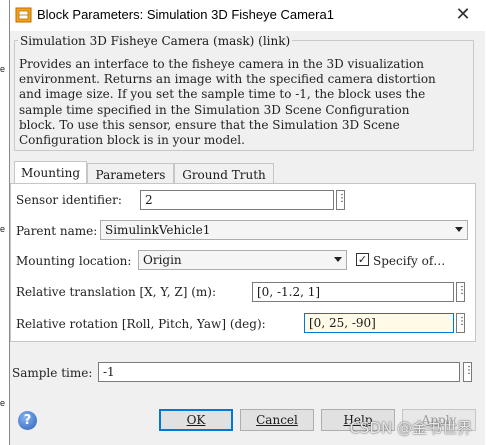 This screenshot has height=445, width=486. Describe the element at coordinates (461, 292) in the screenshot. I see `relative-translation-more-icon: ⋮` at that location.